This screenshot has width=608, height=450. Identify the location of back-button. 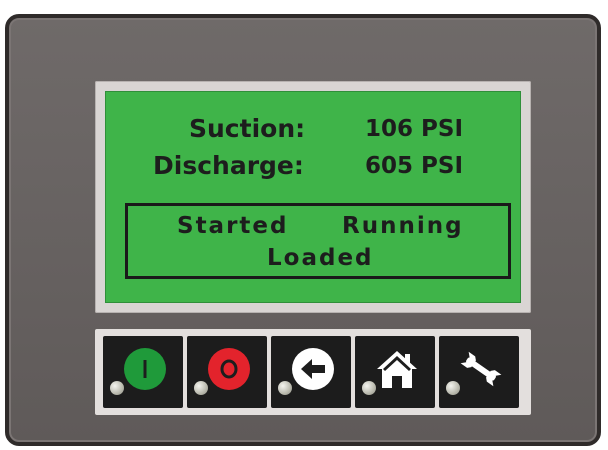
(311, 372).